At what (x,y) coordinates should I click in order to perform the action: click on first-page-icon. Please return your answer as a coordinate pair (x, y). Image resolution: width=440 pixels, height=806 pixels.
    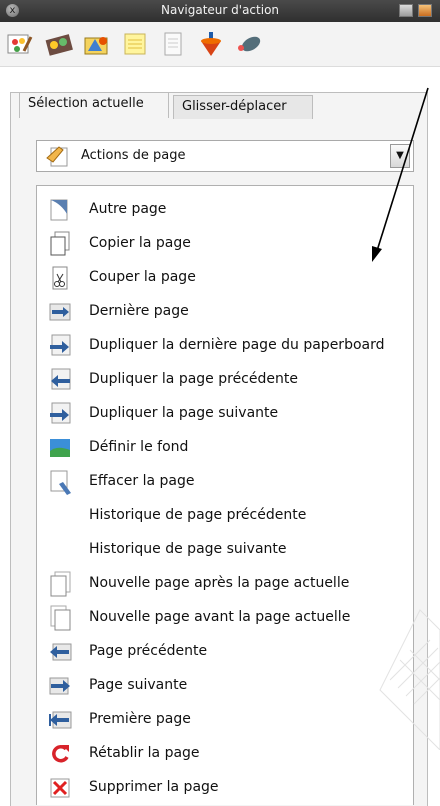
    Looking at the image, I should click on (60, 720).